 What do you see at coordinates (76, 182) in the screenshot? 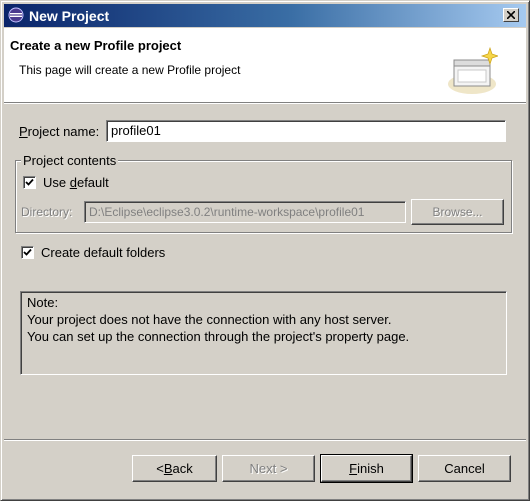
I see `use-default-label: Use default` at bounding box center [76, 182].